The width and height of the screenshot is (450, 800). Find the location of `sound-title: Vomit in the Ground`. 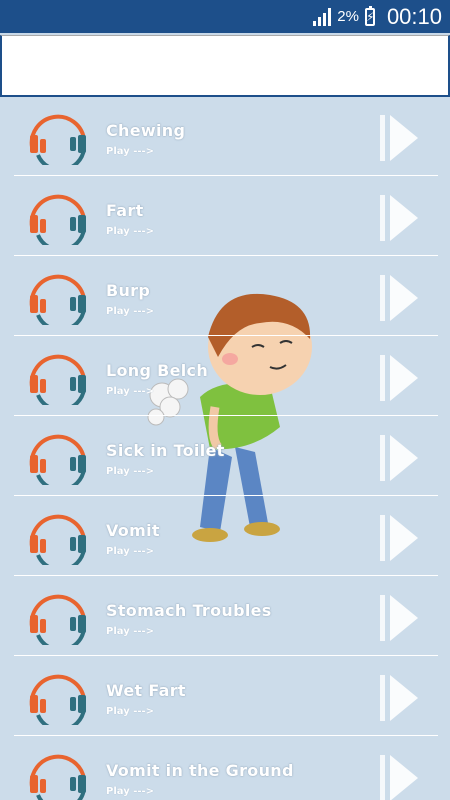

sound-title: Vomit in the Ground is located at coordinates (200, 770).